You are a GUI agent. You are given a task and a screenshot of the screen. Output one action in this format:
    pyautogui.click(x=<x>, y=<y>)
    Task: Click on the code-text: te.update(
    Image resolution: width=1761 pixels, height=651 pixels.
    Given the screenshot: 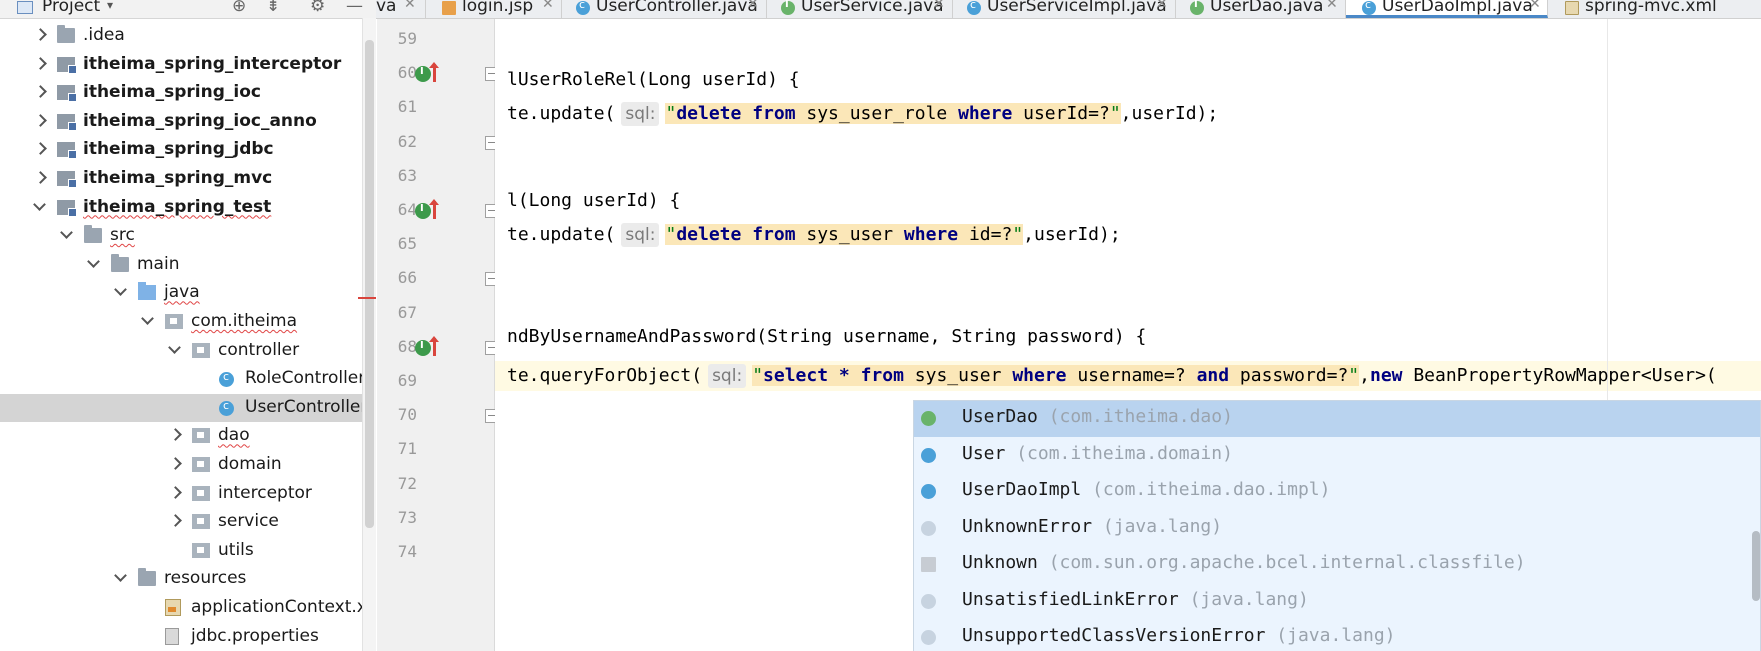 What is the action you would take?
    pyautogui.click(x=561, y=234)
    